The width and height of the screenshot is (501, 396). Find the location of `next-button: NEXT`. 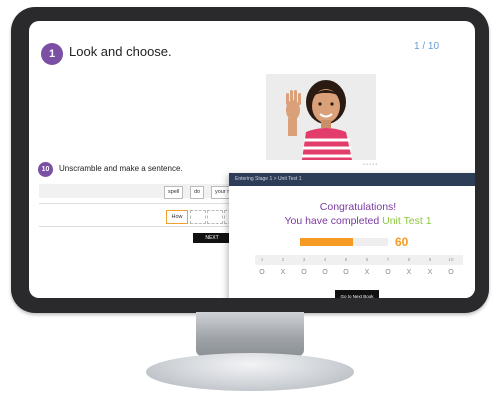

next-button: NEXT is located at coordinates (212, 238).